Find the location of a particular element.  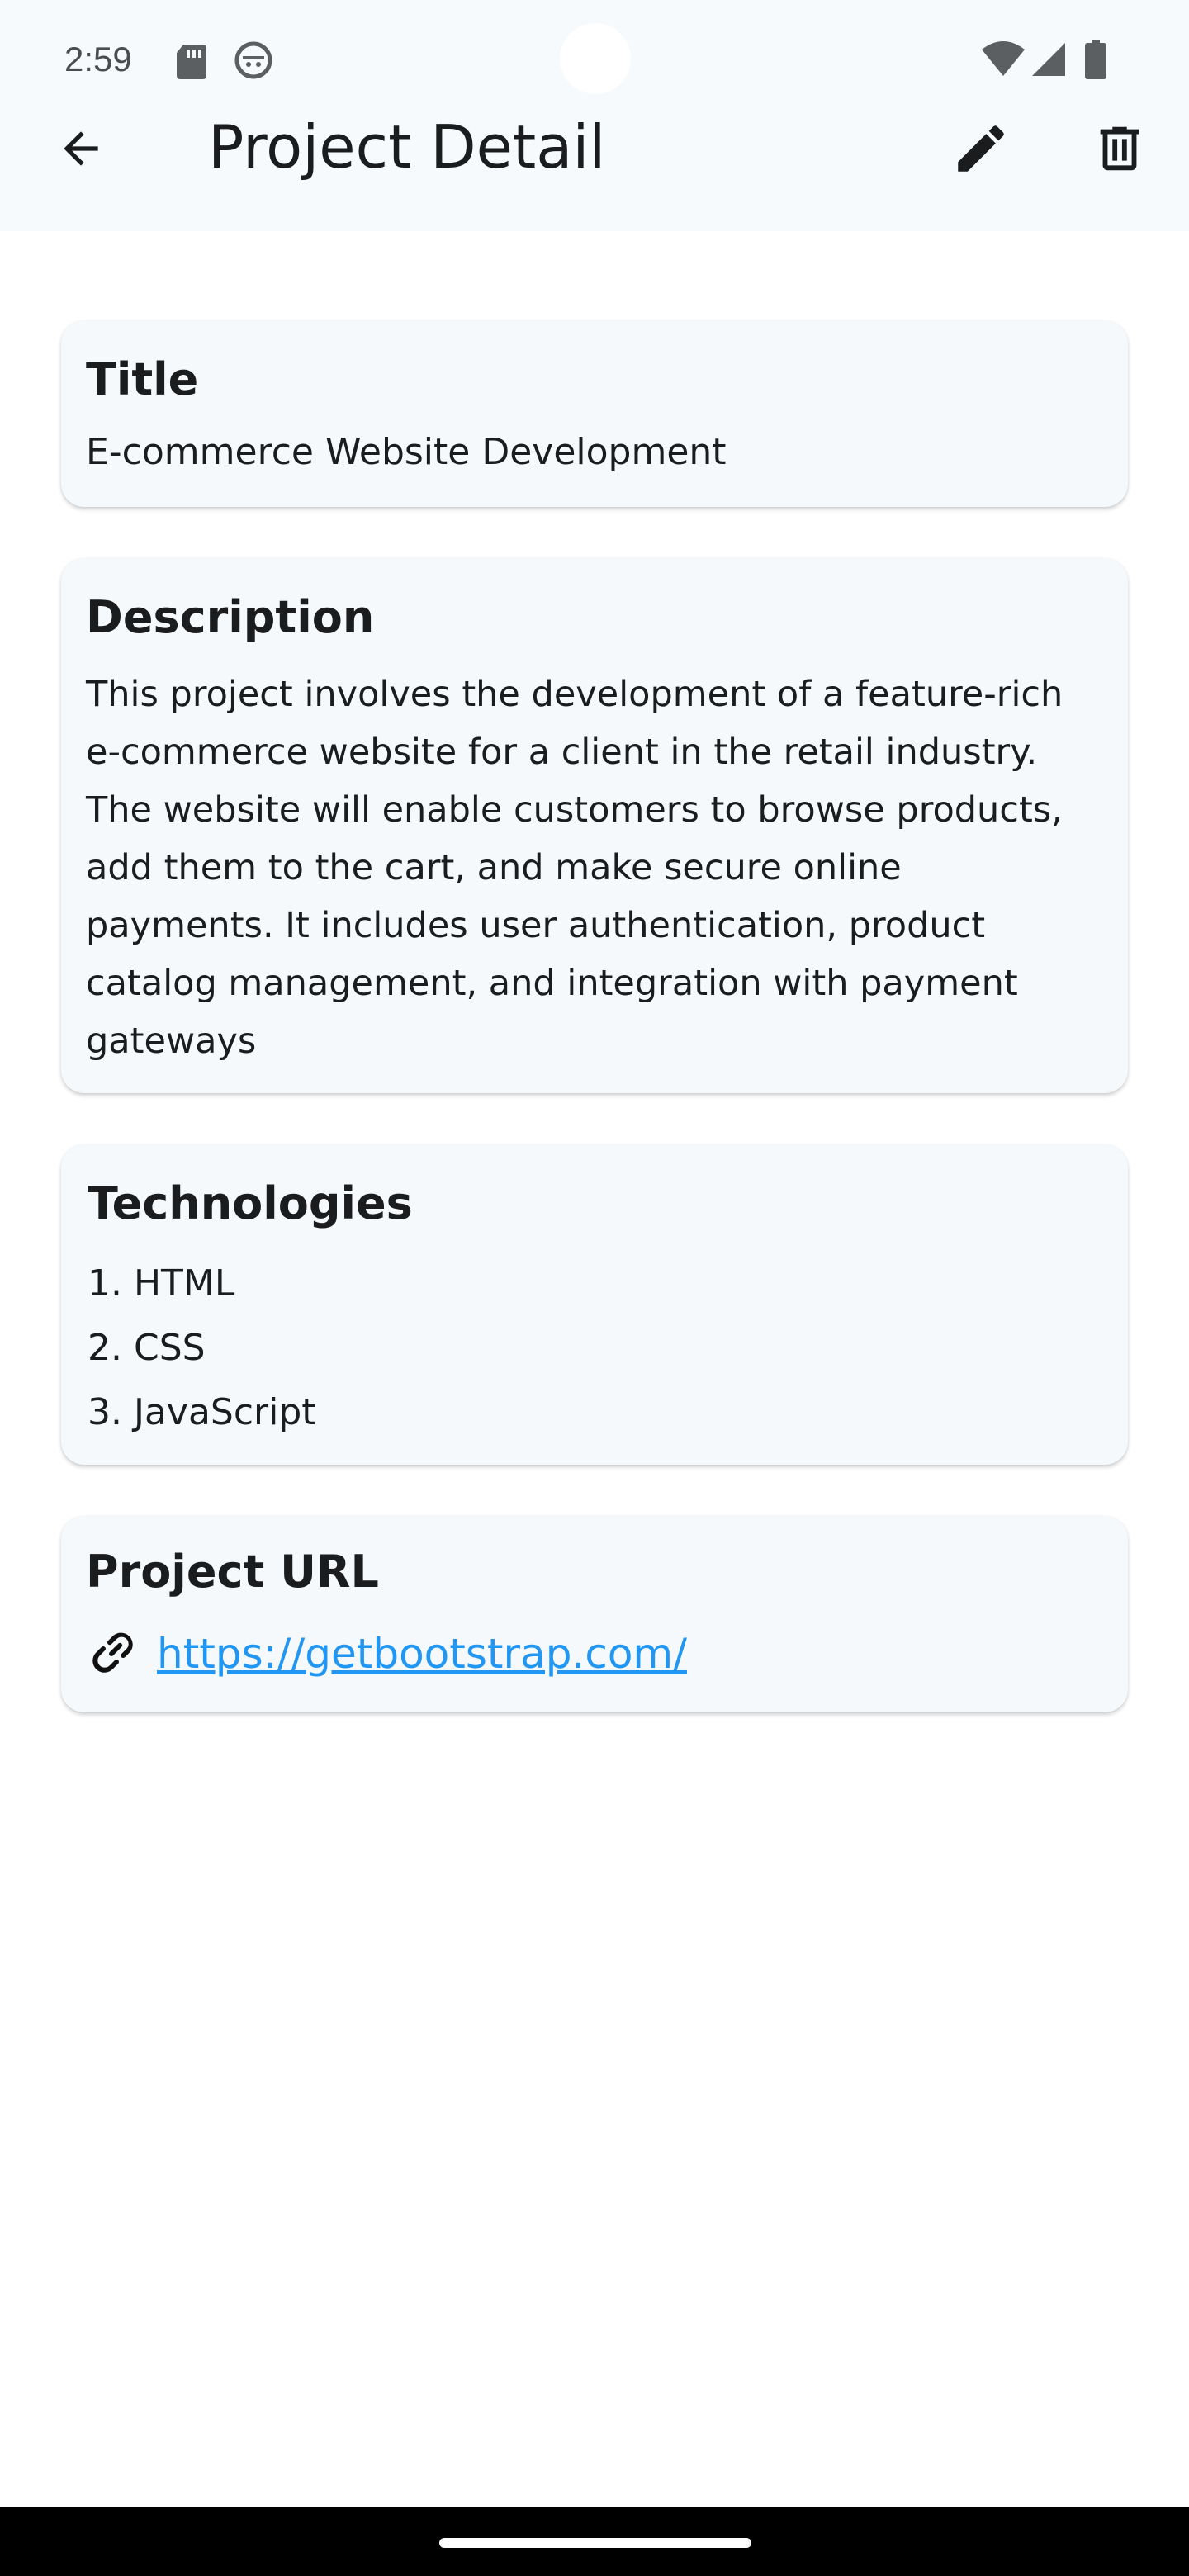

sd-card-icon is located at coordinates (191, 63).